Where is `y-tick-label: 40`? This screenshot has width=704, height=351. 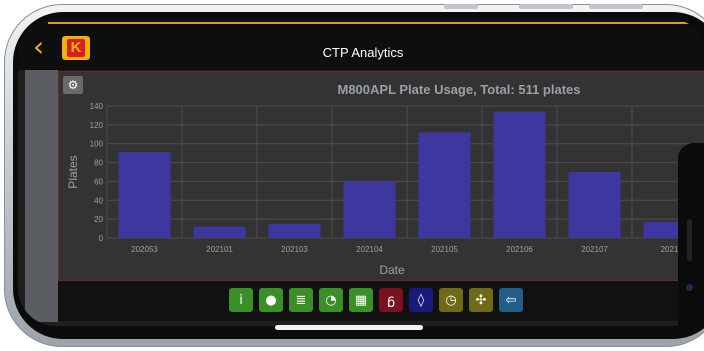 y-tick-label: 40 is located at coordinates (98, 200).